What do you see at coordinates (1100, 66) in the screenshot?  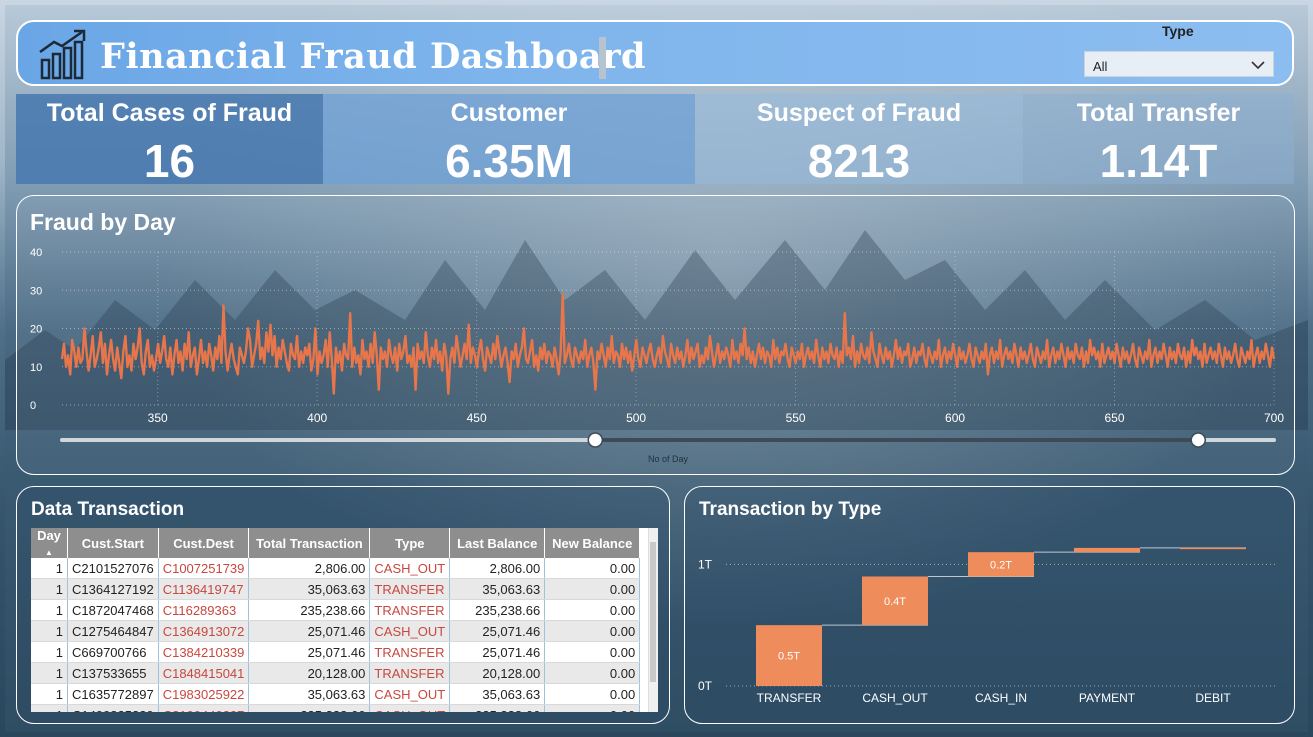 I see `type-filter-value: All` at bounding box center [1100, 66].